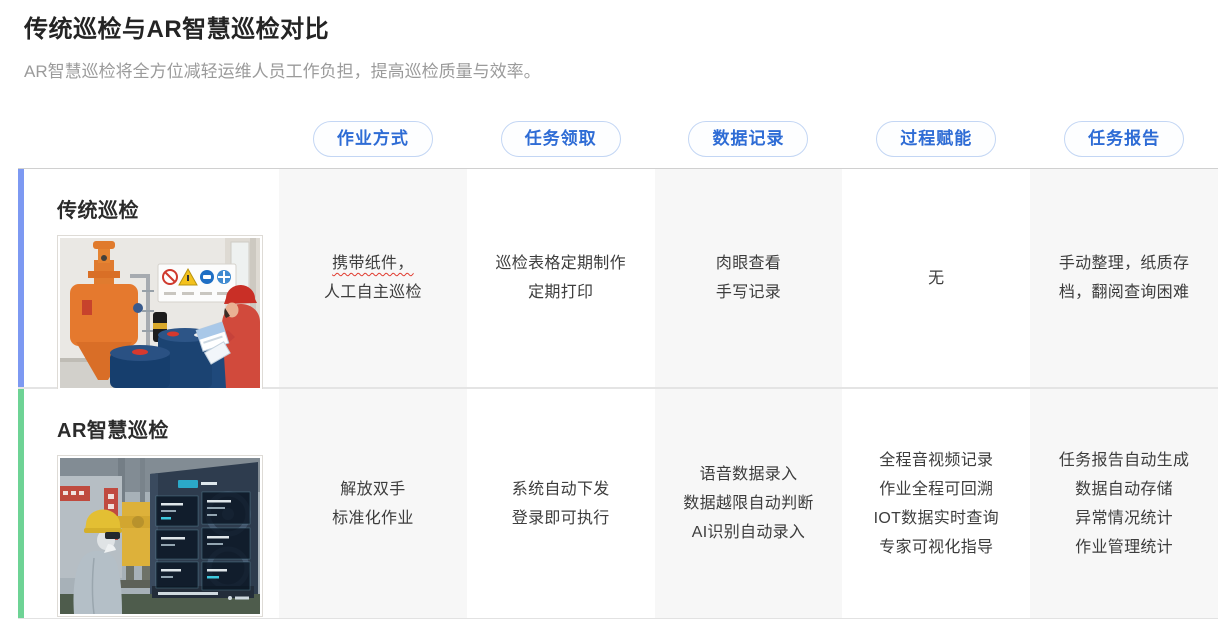 The image size is (1224, 623). What do you see at coordinates (560, 278) in the screenshot?
I see `cell-traditional-task-claim: 巡检表格定期制作 定期打印` at bounding box center [560, 278].